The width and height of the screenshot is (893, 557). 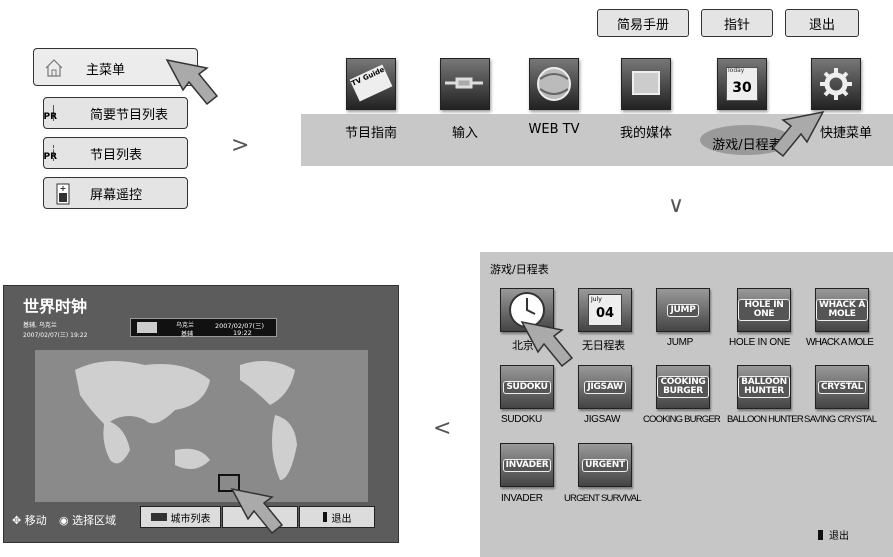 What do you see at coordinates (765, 419) in the screenshot?
I see `tile-label: BALLOON HUNTER` at bounding box center [765, 419].